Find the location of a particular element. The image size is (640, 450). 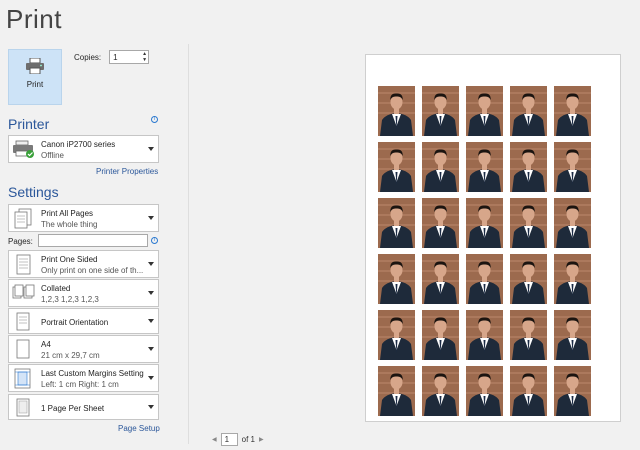

paper-size-title: A4 is located at coordinates (46, 344).